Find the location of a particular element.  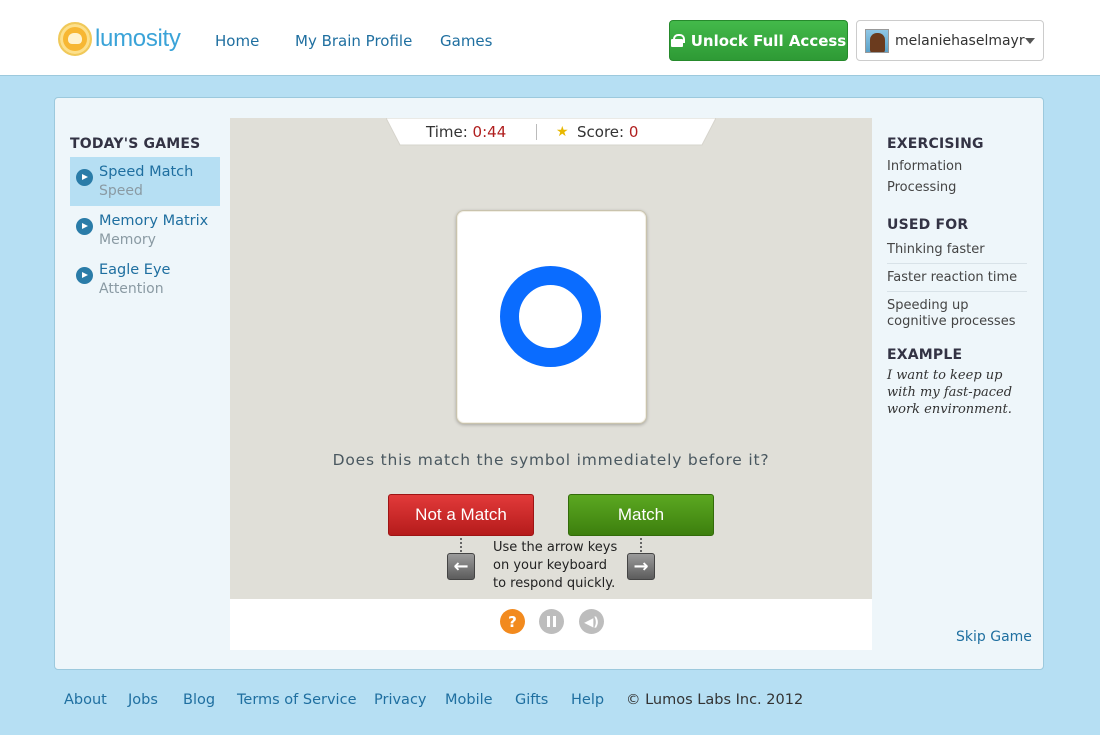

score-value: 0 is located at coordinates (633, 132).